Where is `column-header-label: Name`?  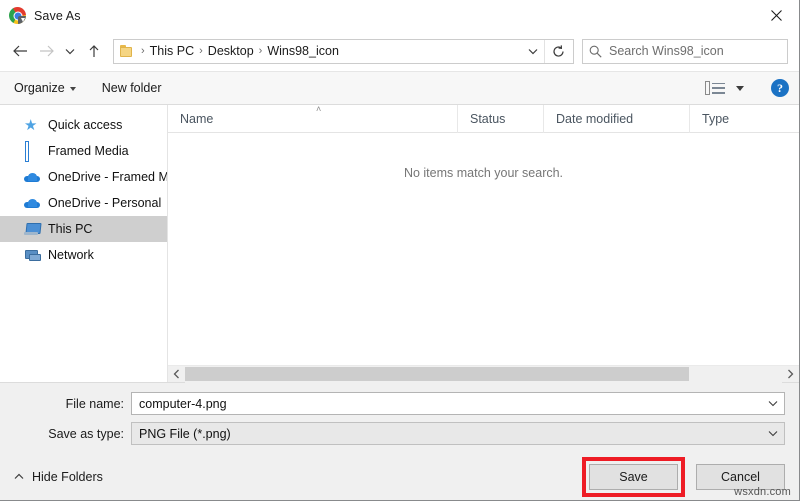
column-header-label: Name is located at coordinates (197, 118).